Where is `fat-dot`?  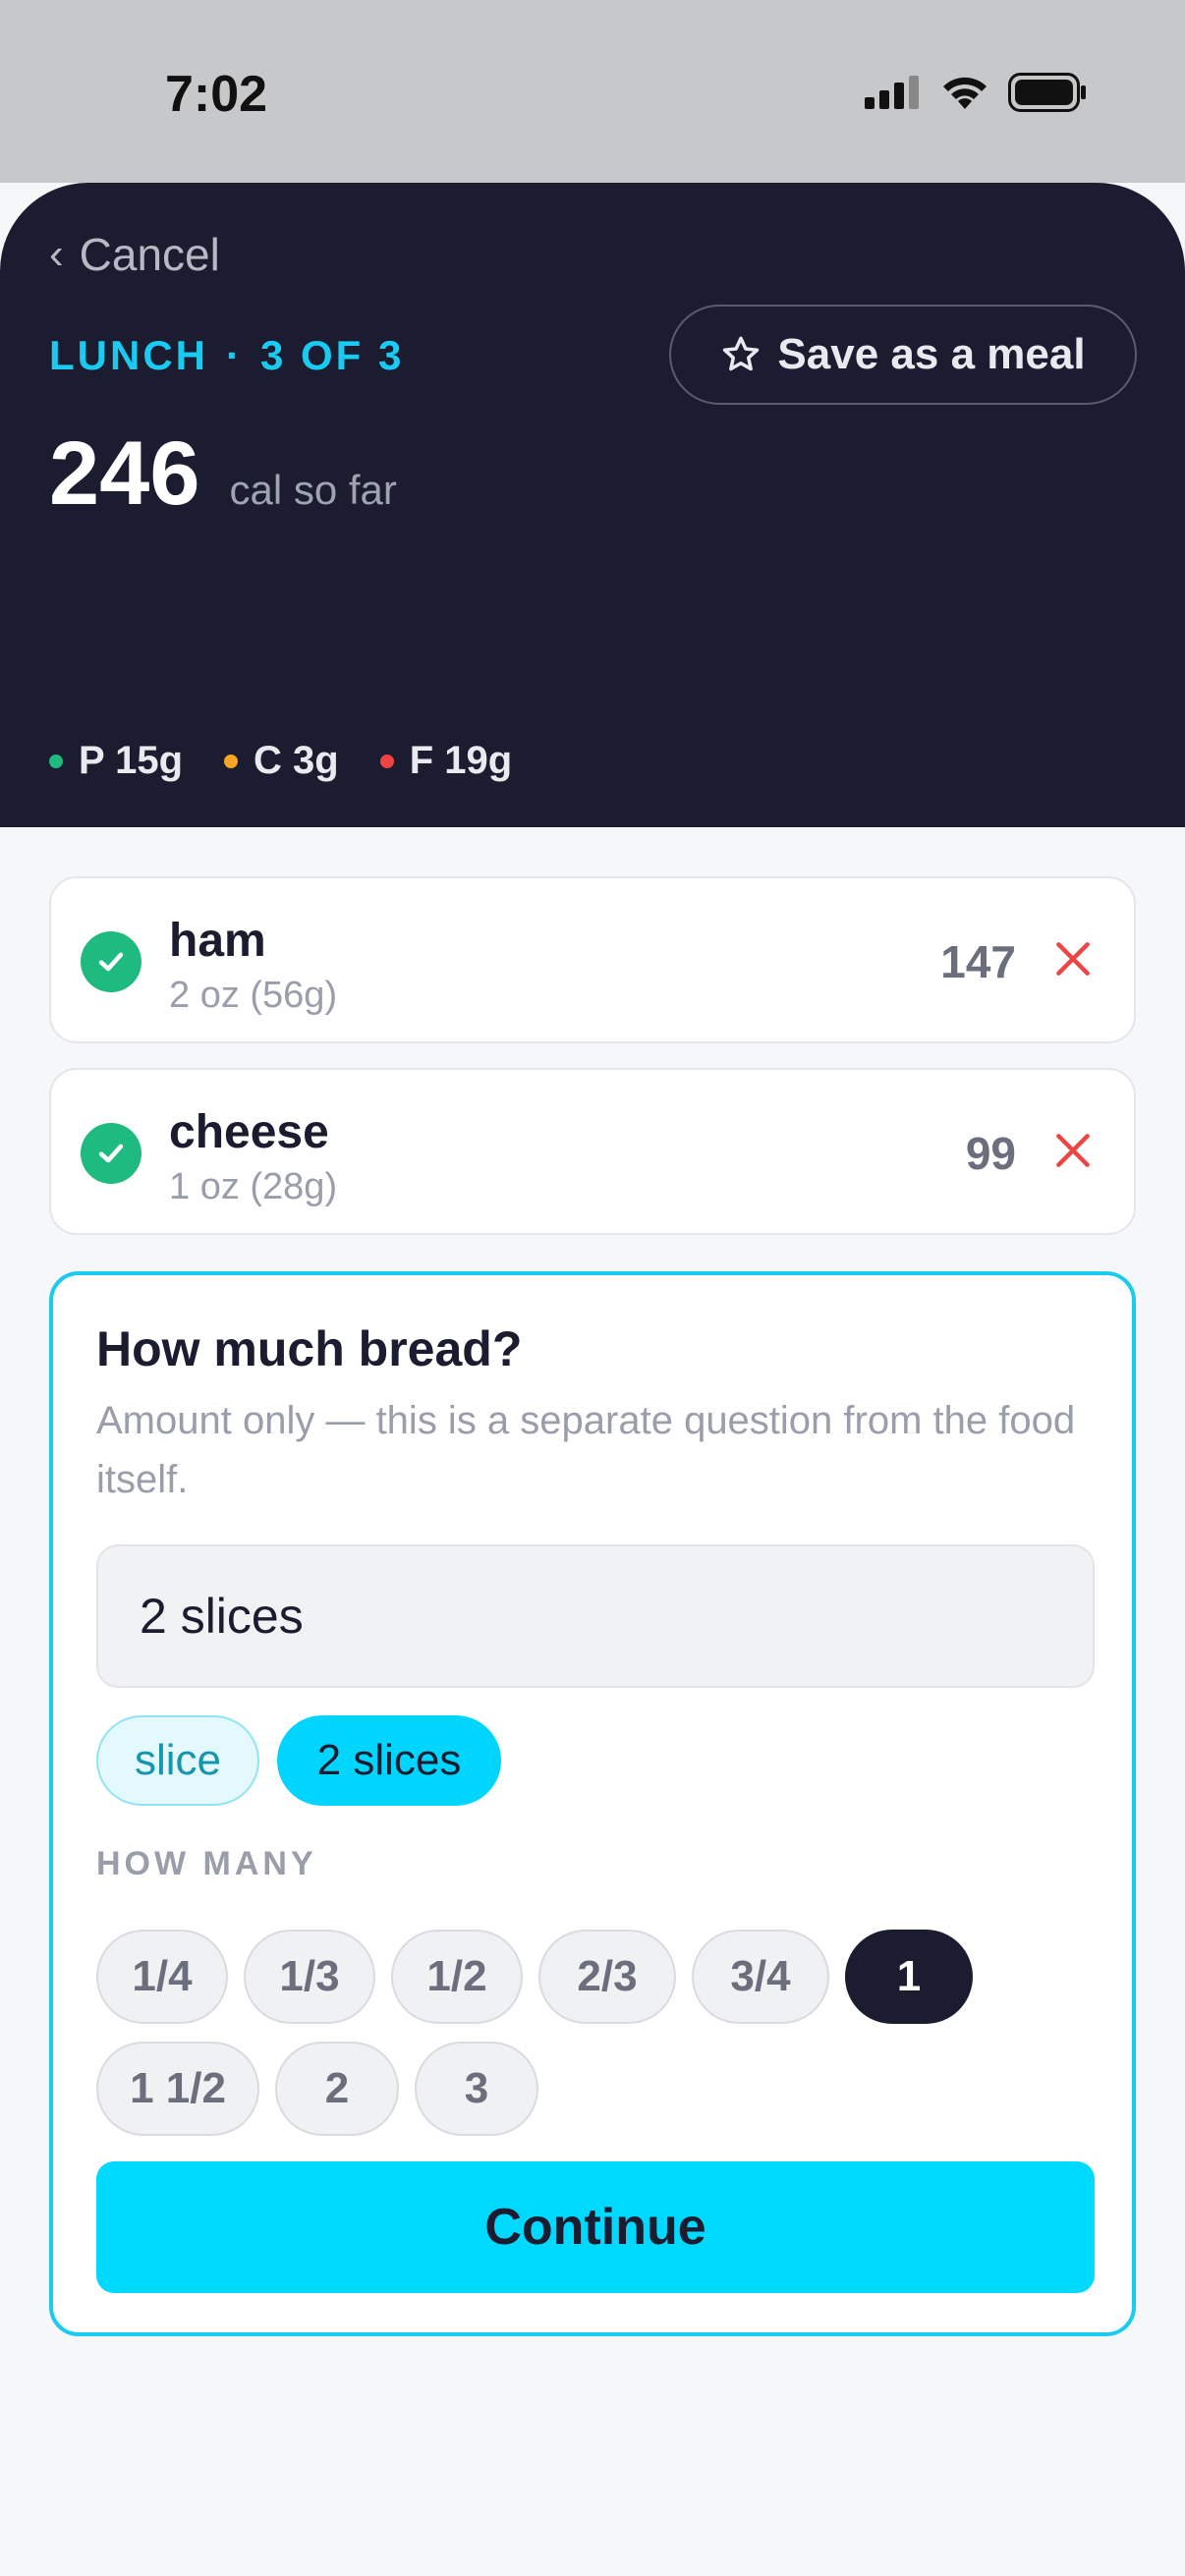 fat-dot is located at coordinates (386, 761).